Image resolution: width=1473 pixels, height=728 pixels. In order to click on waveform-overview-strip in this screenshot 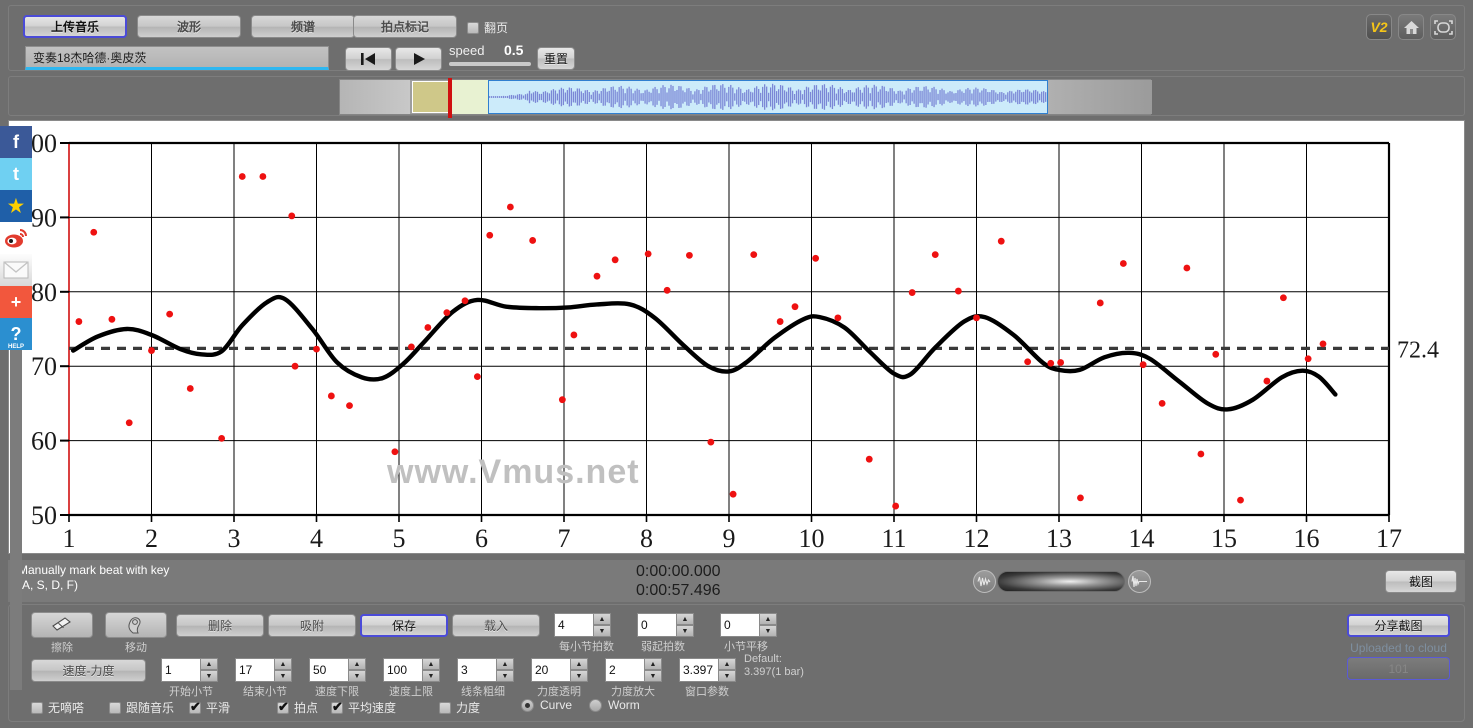, I will do `click(736, 97)`.